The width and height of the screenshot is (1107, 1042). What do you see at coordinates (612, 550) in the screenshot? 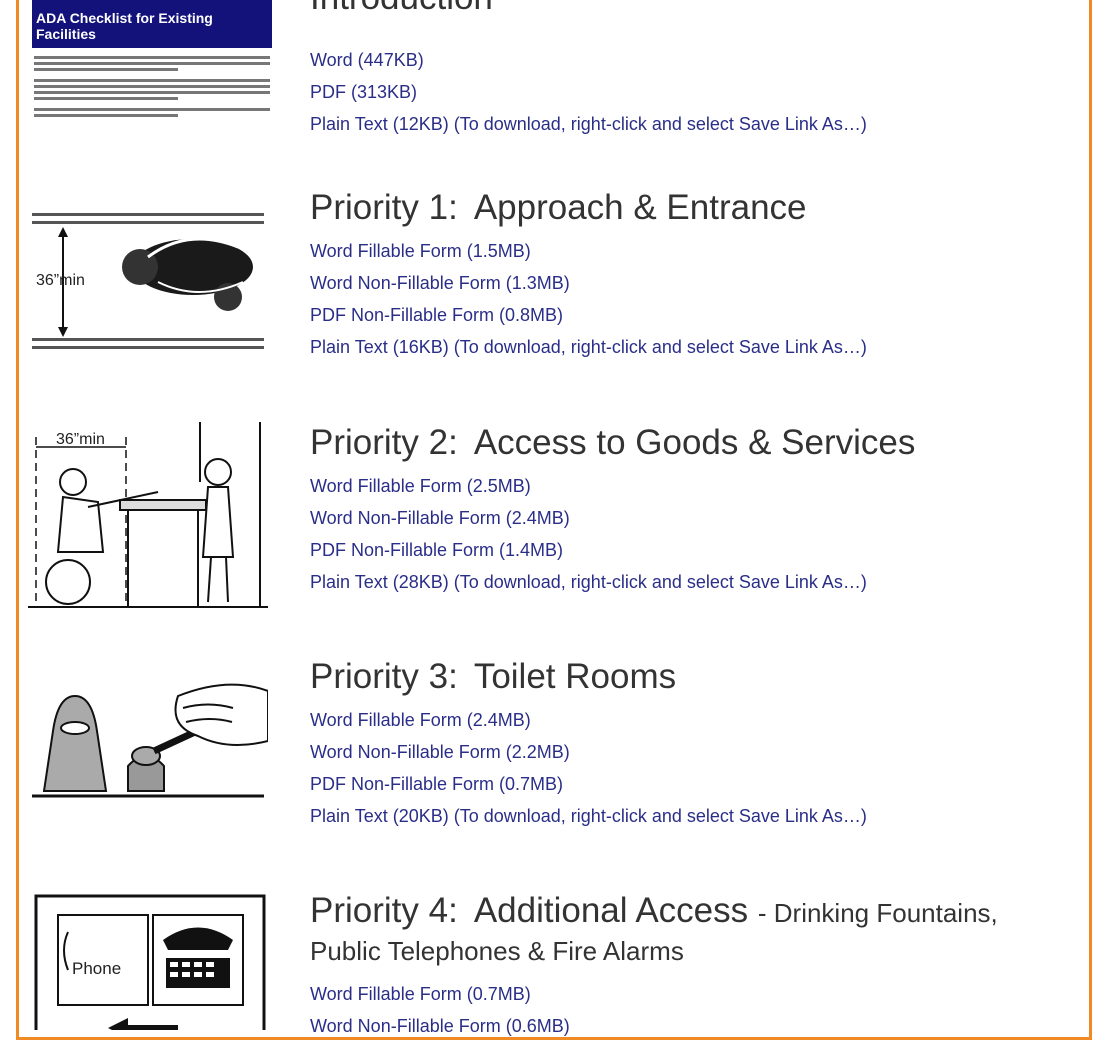
I see `p2-pdf-link: PDF Non-Fillable Form (1.4MB)` at bounding box center [612, 550].